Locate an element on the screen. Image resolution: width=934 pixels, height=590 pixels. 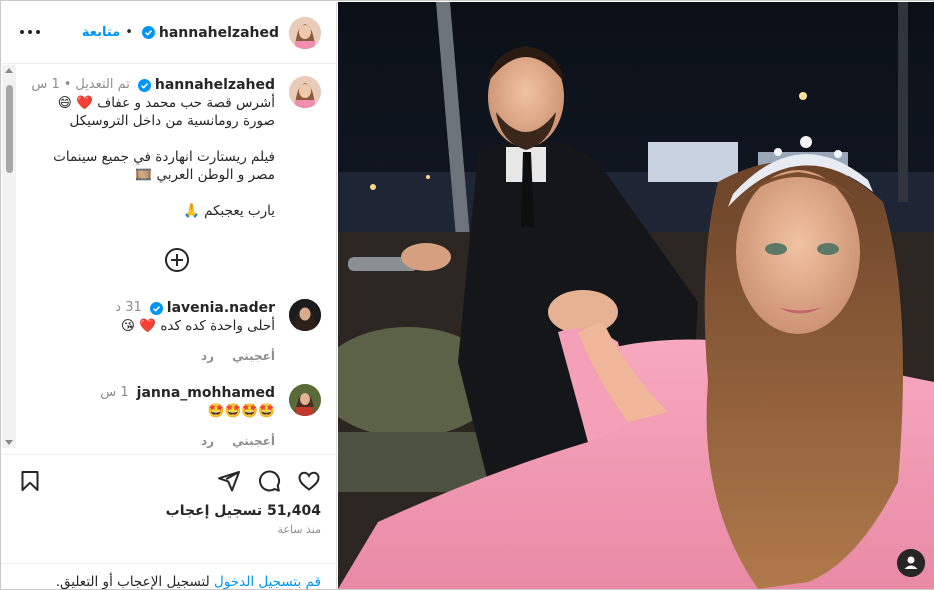
author-username: hannahelzahed is located at coordinates (219, 33).